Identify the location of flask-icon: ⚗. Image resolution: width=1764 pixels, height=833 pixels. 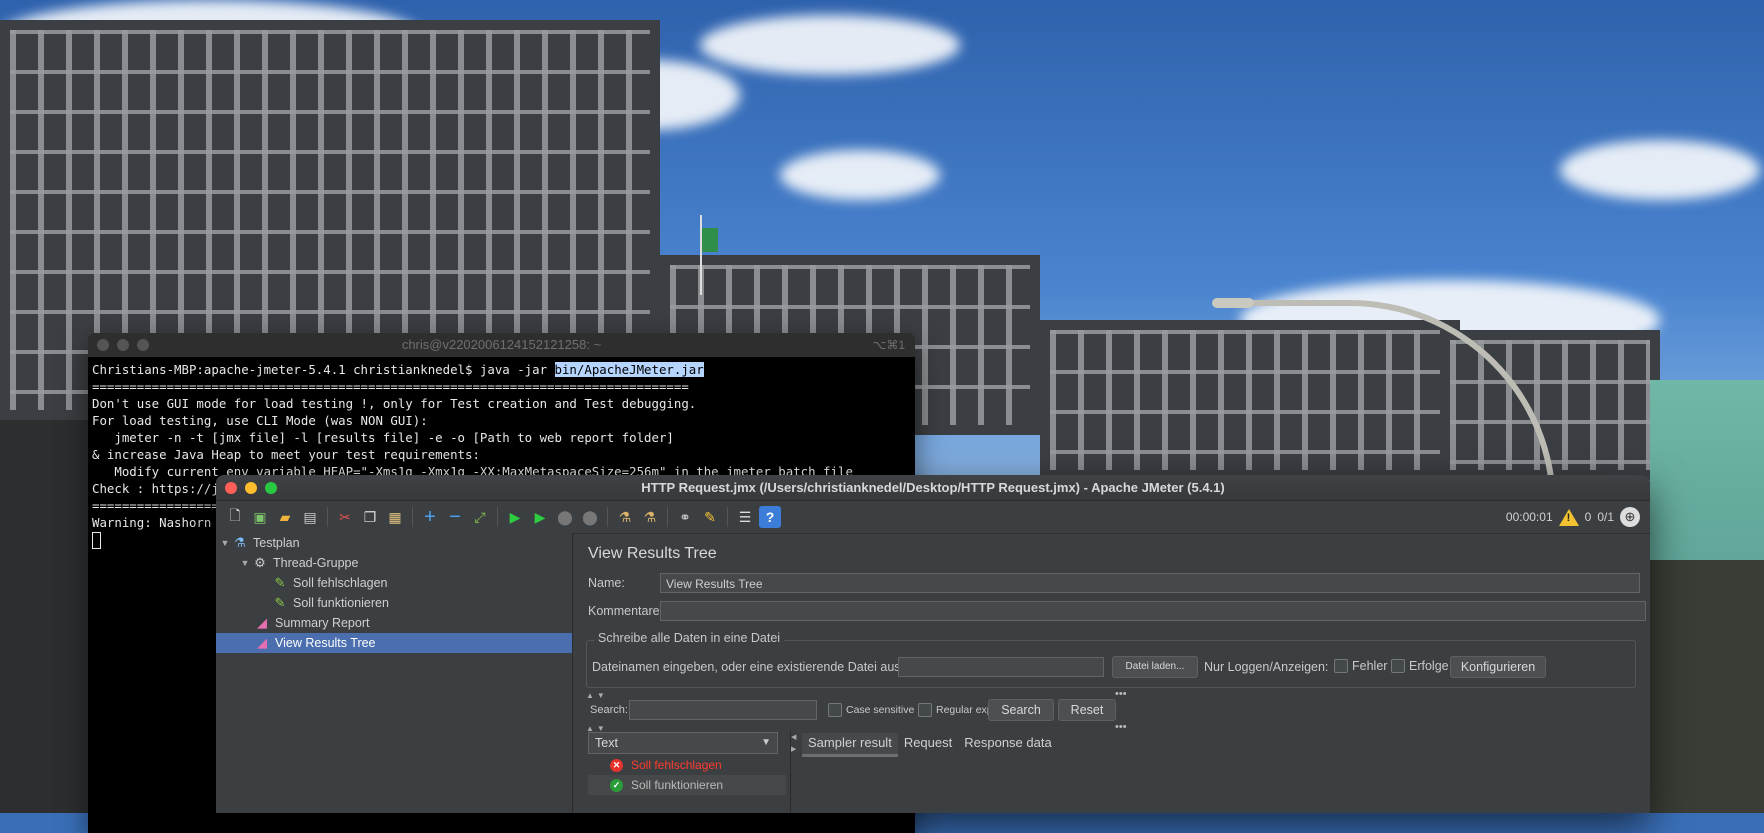
(240, 542).